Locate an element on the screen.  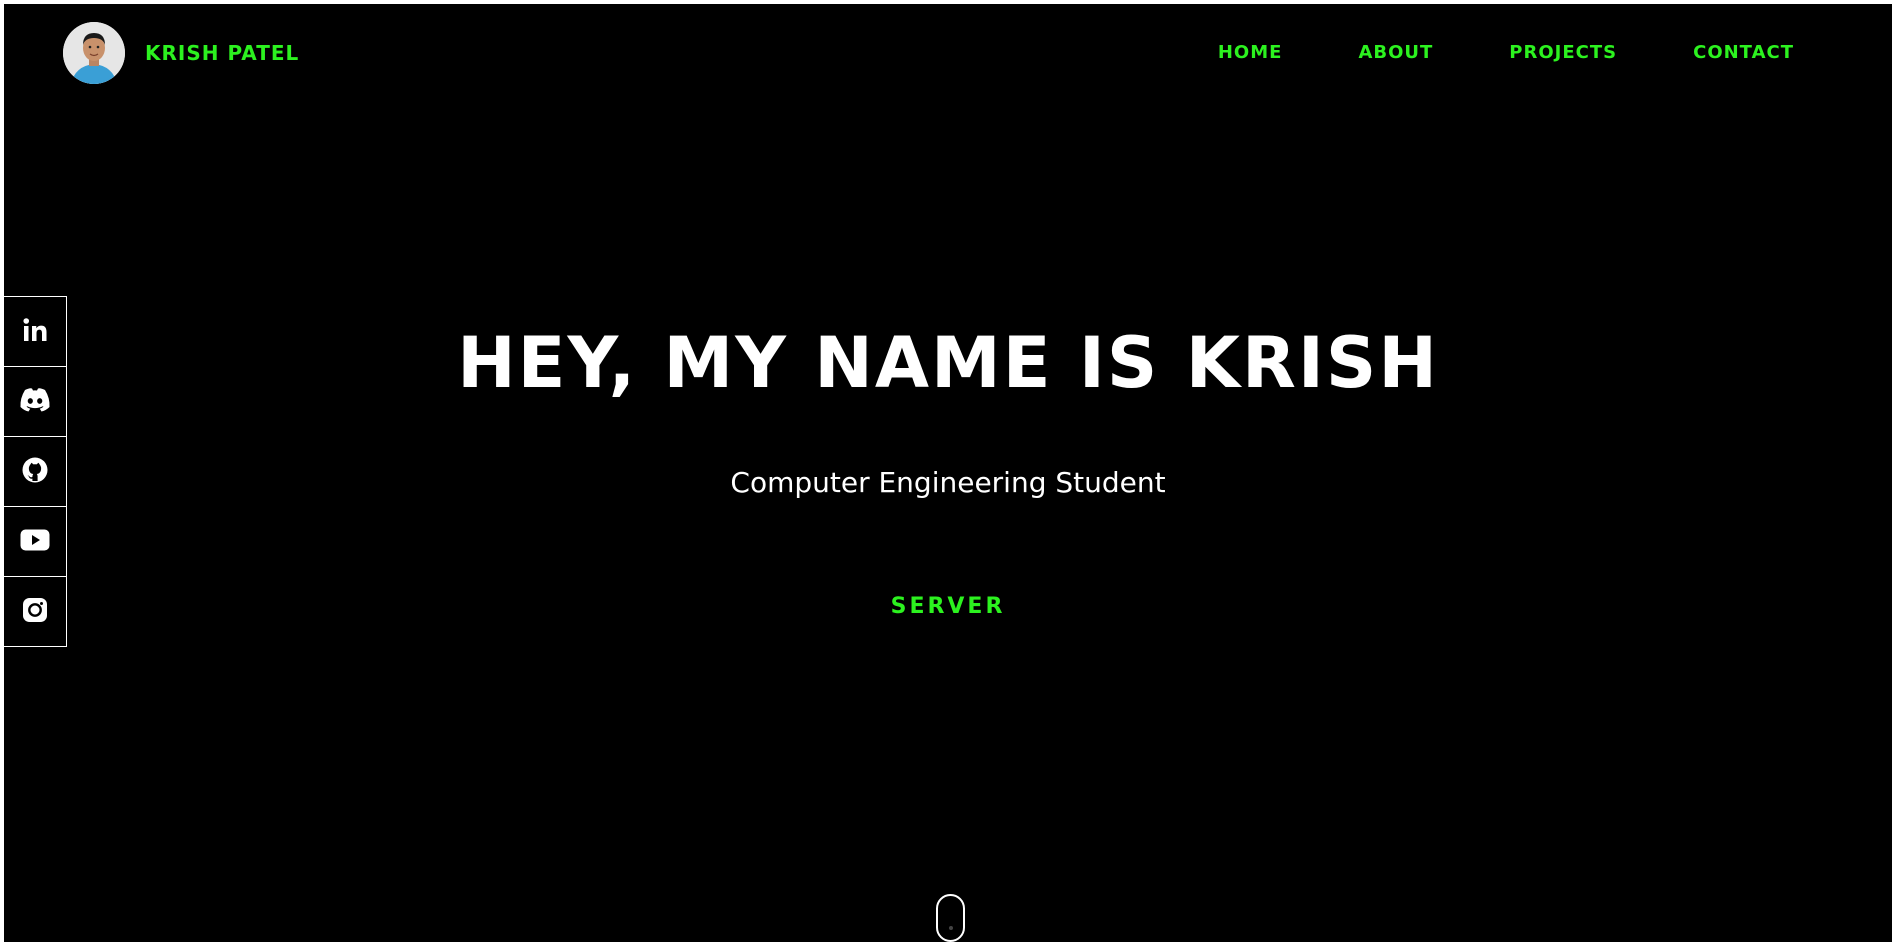
hero-title: HEY, MY NAME IS KRISH is located at coordinates (948, 363).